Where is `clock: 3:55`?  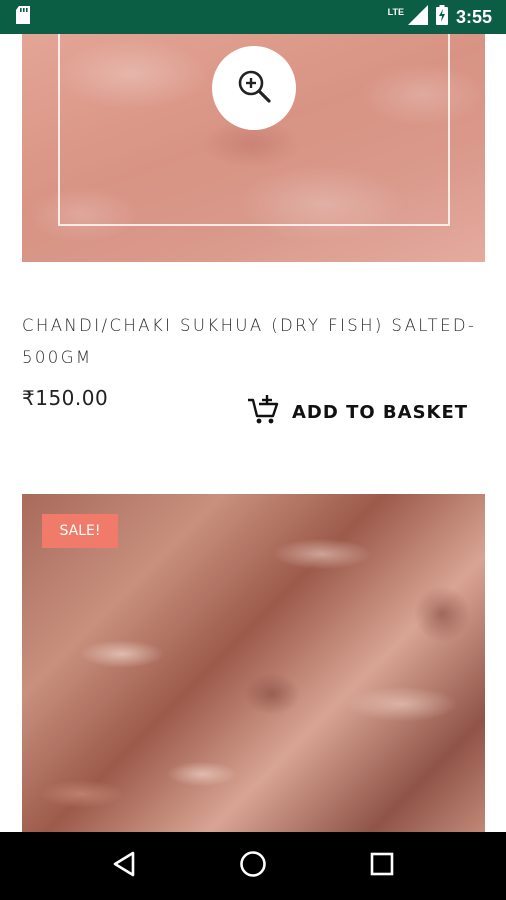
clock: 3:55 is located at coordinates (473, 16).